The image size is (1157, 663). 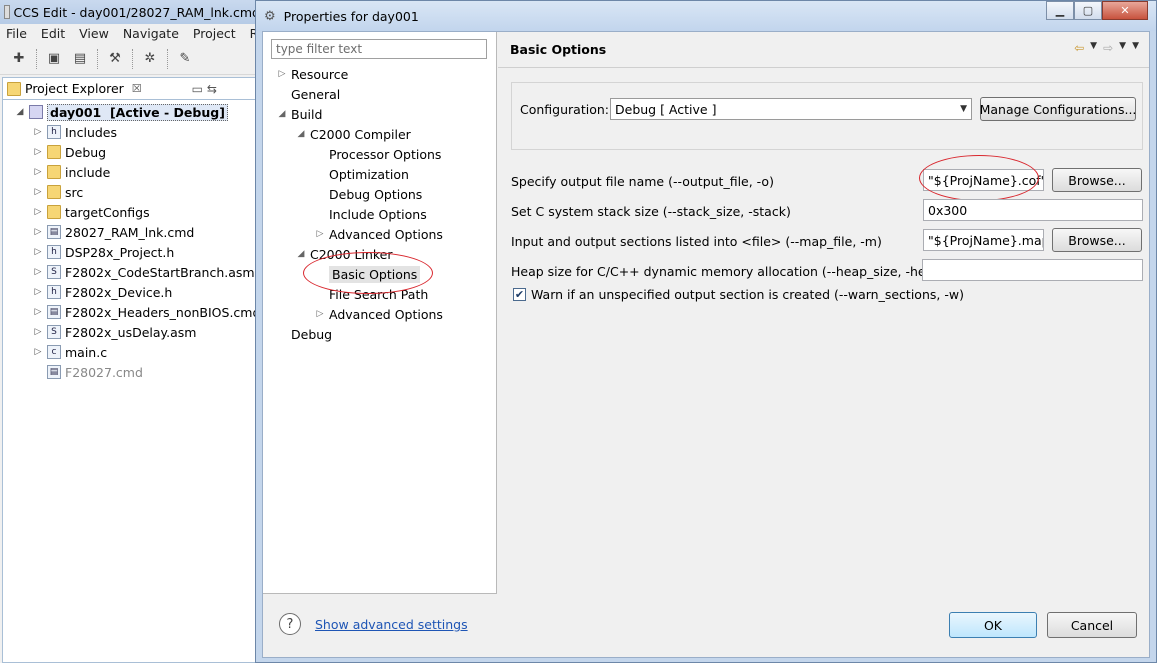 I want to click on forward-arrow-icon: ⇨, so click(x=1108, y=48).